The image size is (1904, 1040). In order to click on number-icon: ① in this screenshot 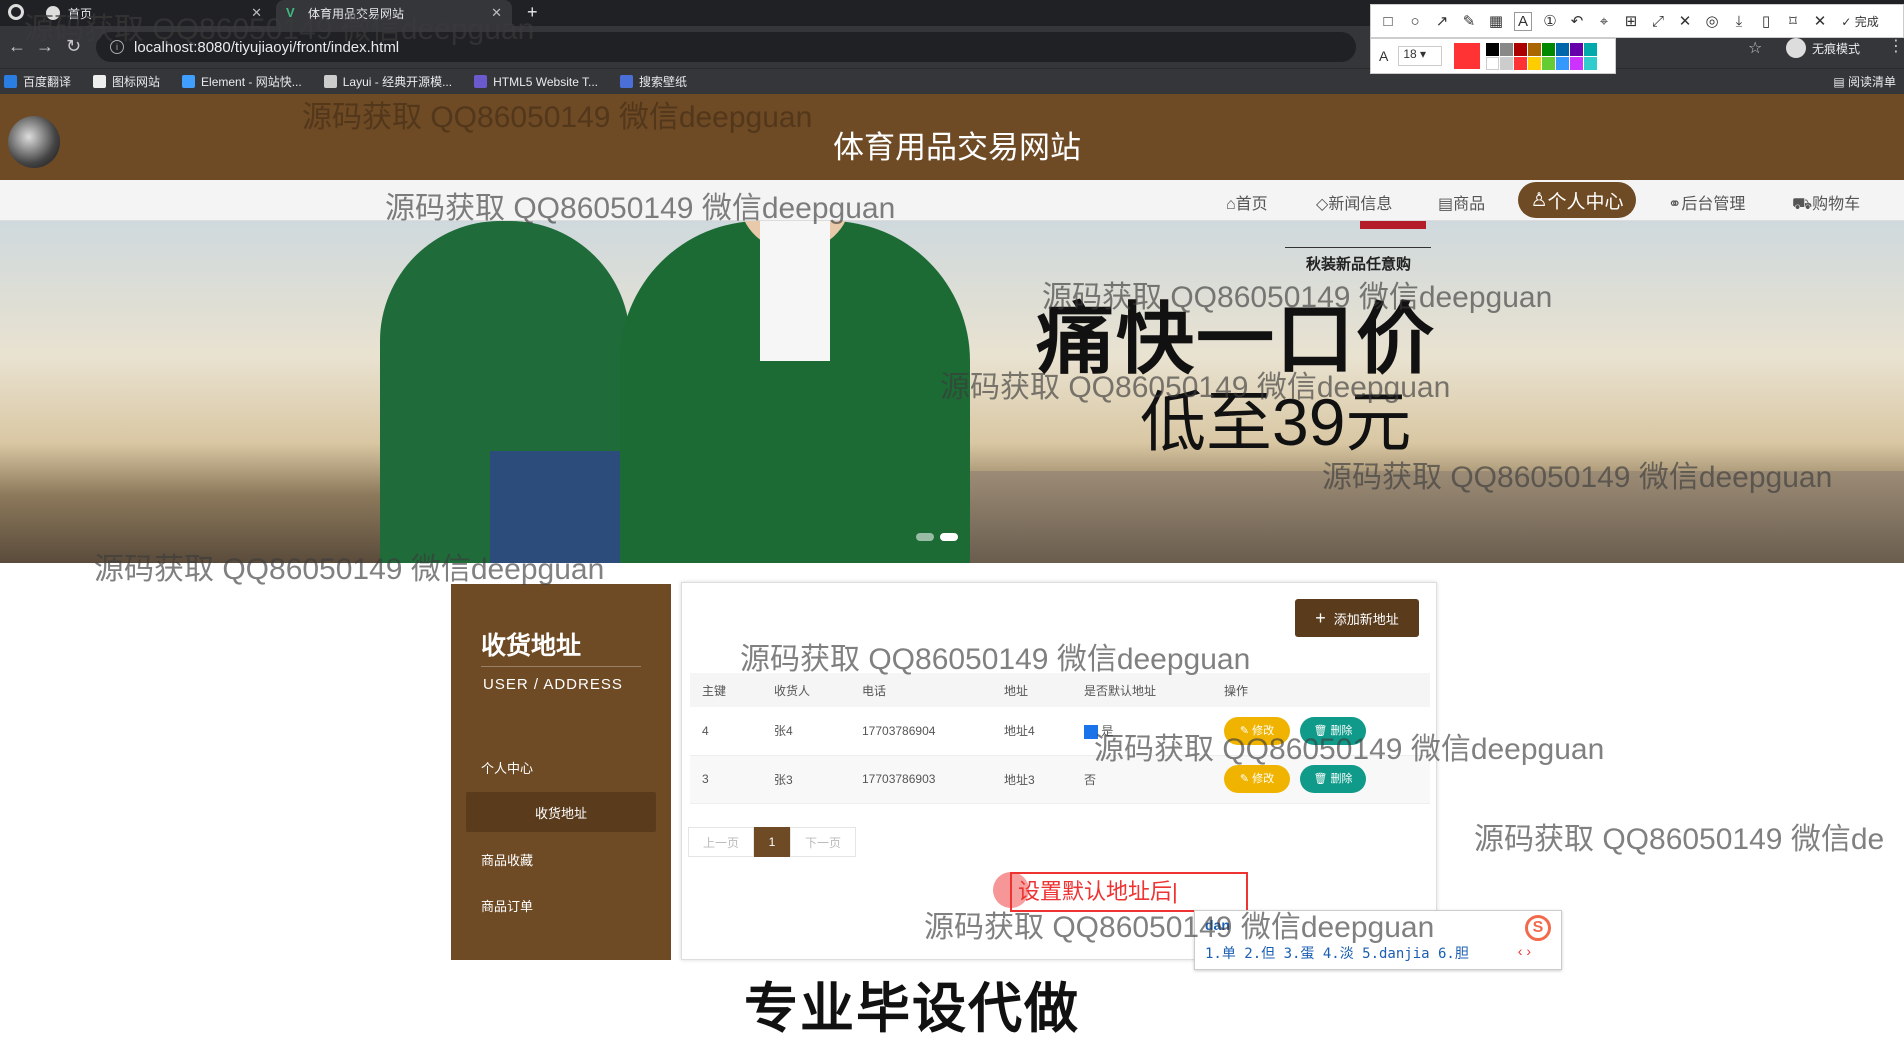, I will do `click(1550, 21)`.